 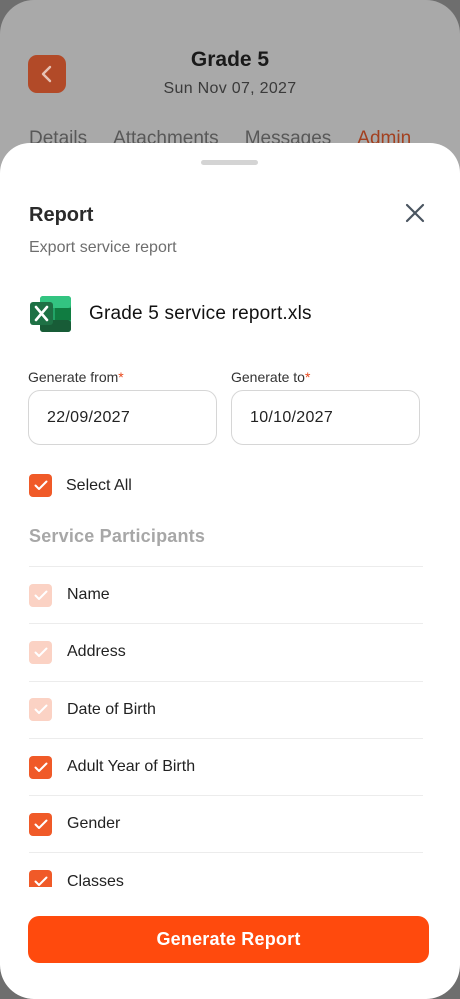 I want to click on list-item: Name, so click(x=226, y=596).